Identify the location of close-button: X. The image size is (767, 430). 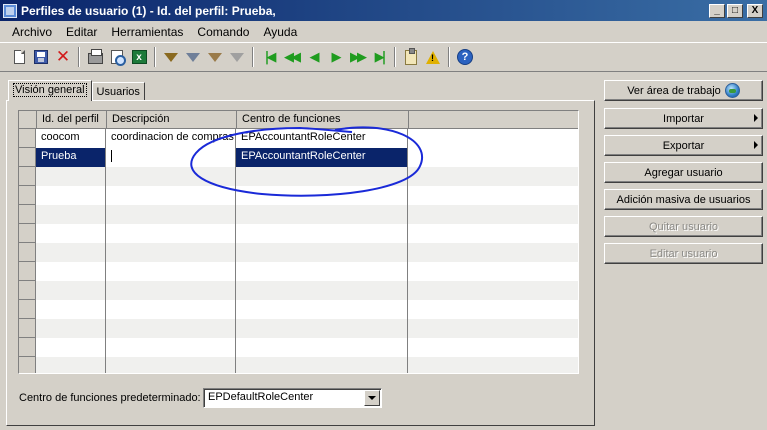
(755, 10).